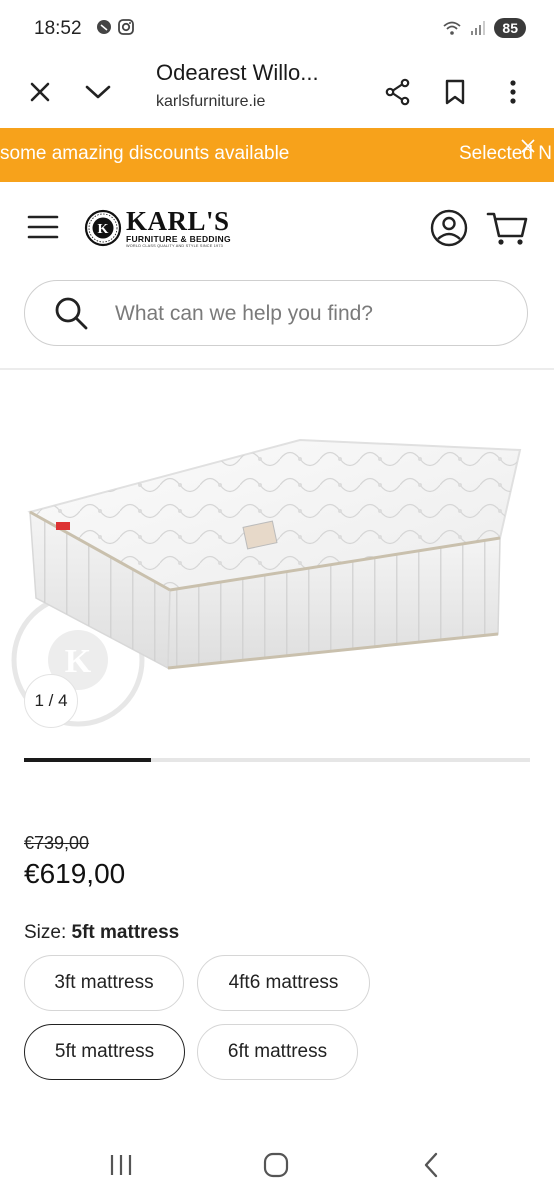  What do you see at coordinates (126, 27) in the screenshot?
I see `instagram-icon` at bounding box center [126, 27].